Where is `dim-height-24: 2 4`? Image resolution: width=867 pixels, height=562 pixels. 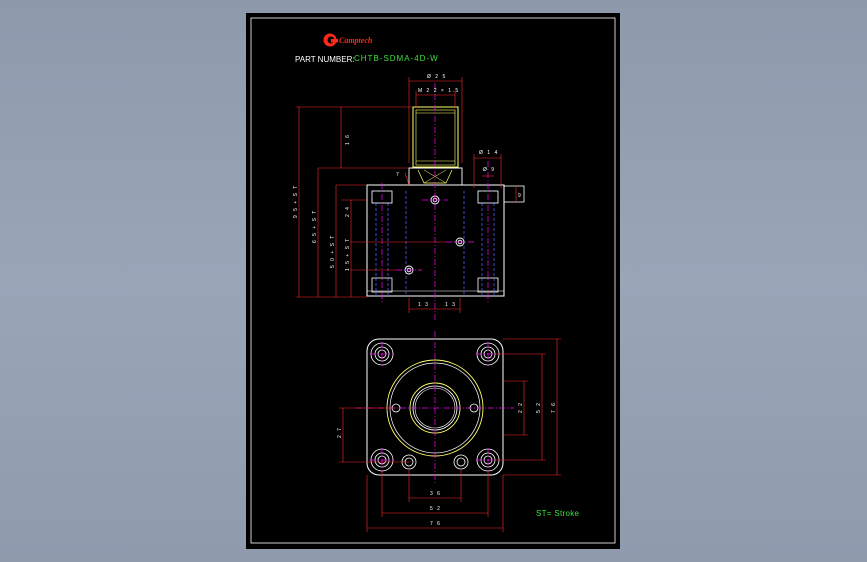
dim-height-24: 2 4 is located at coordinates (348, 211).